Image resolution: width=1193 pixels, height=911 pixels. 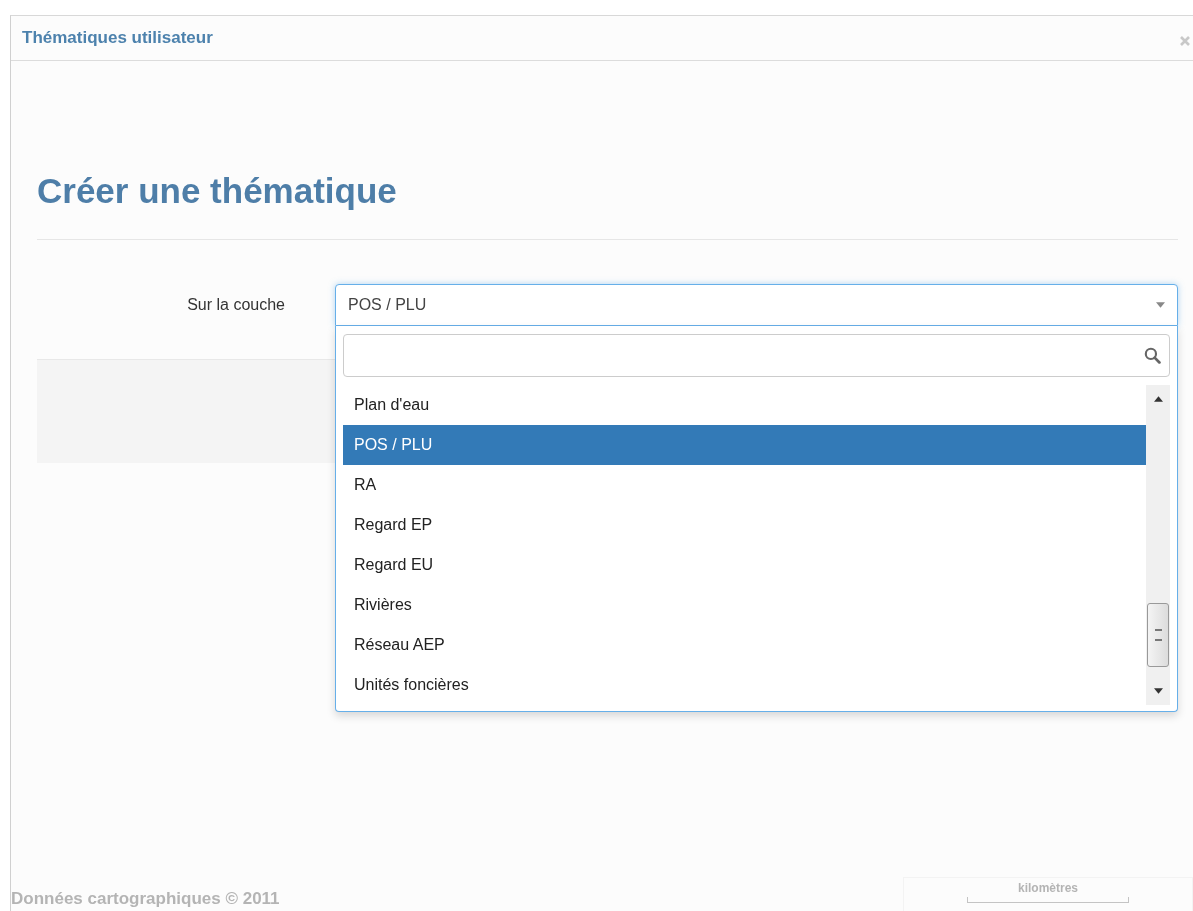 What do you see at coordinates (217, 191) in the screenshot?
I see `section-heading: Créer une thématique` at bounding box center [217, 191].